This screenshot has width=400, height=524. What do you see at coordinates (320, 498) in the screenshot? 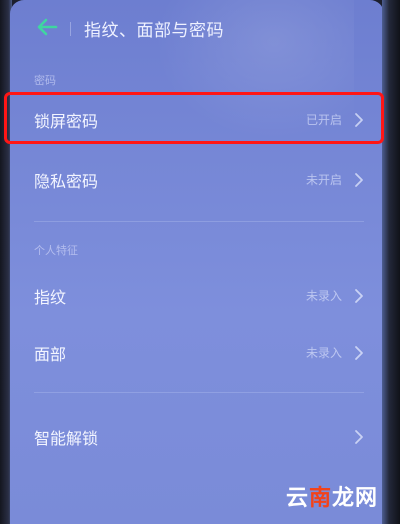
I see `watermark-part: 南` at bounding box center [320, 498].